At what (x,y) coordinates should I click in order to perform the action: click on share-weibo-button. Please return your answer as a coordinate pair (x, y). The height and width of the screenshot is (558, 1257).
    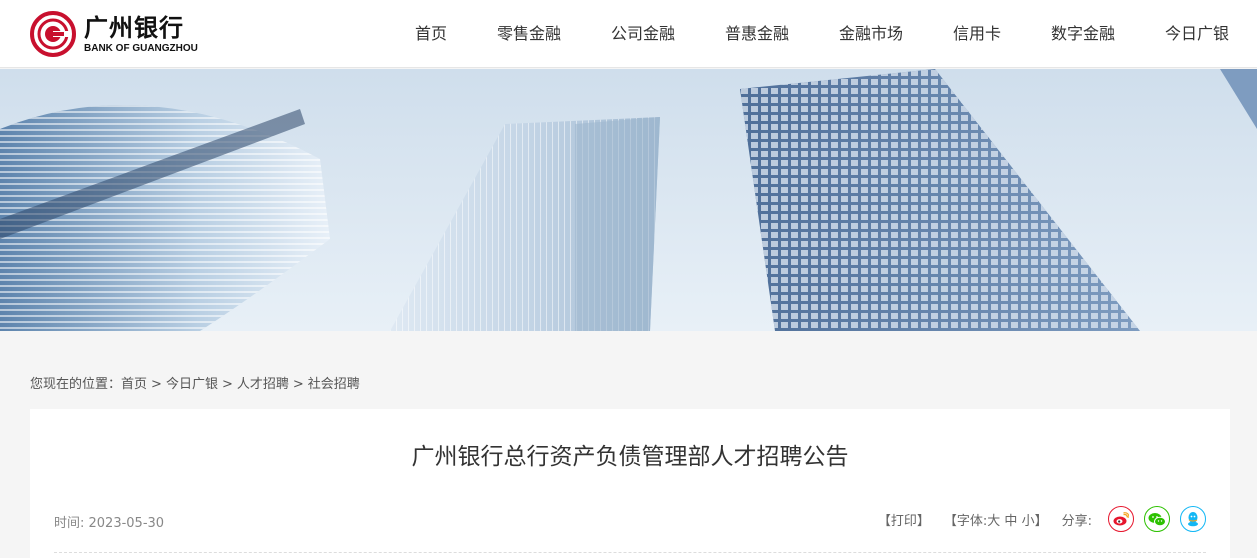
    Looking at the image, I should click on (1121, 519).